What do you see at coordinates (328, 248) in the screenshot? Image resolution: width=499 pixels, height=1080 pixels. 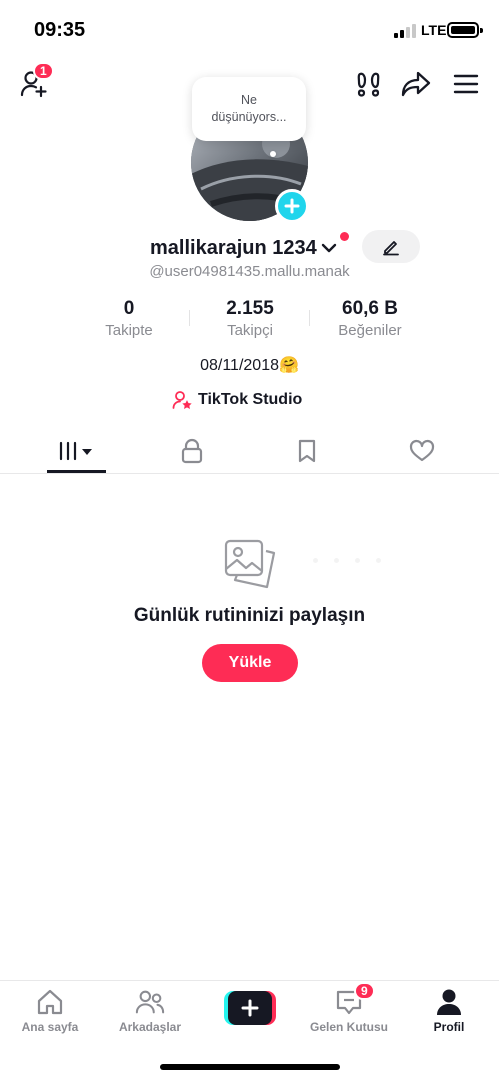 I see `chevron-down-icon` at bounding box center [328, 248].